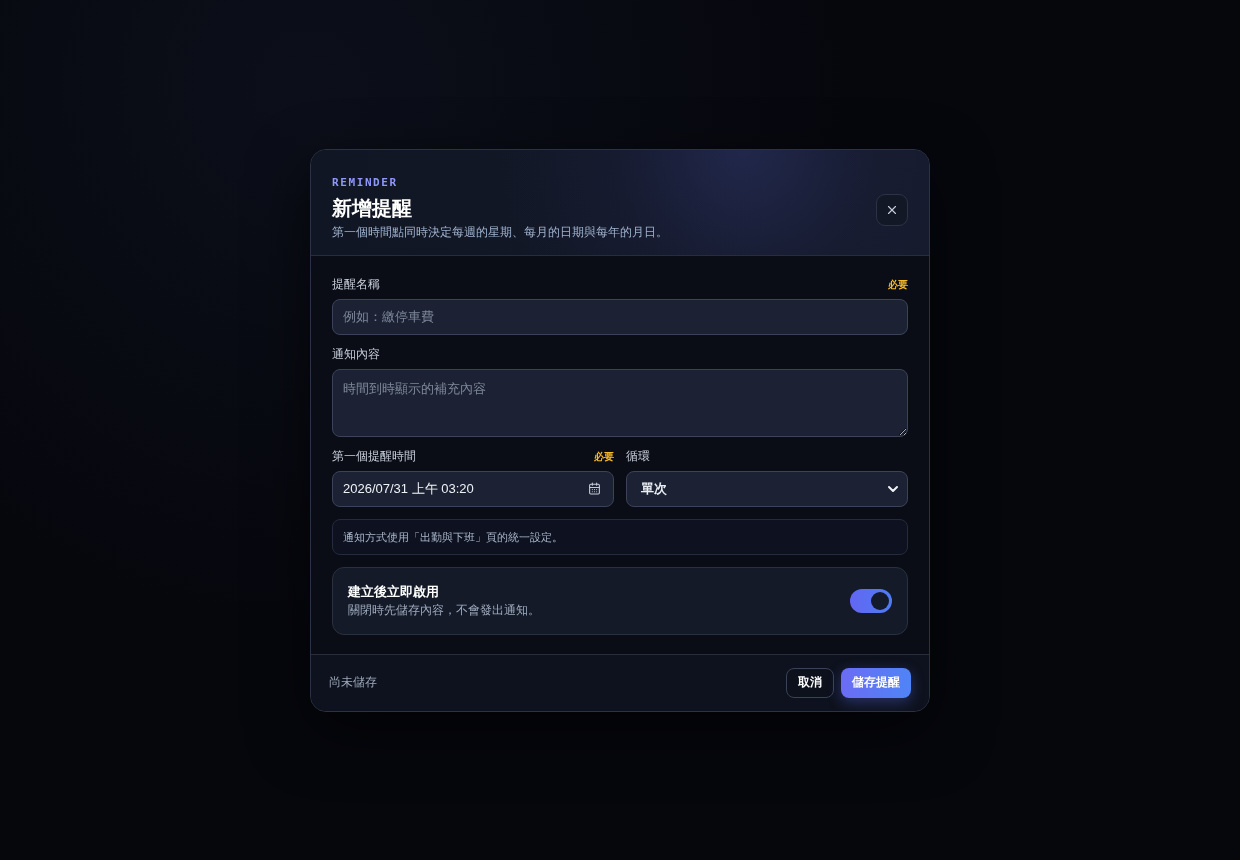 This screenshot has width=1240, height=860. What do you see at coordinates (365, 182) in the screenshot?
I see `dialog-eyebrow: REMINDER` at bounding box center [365, 182].